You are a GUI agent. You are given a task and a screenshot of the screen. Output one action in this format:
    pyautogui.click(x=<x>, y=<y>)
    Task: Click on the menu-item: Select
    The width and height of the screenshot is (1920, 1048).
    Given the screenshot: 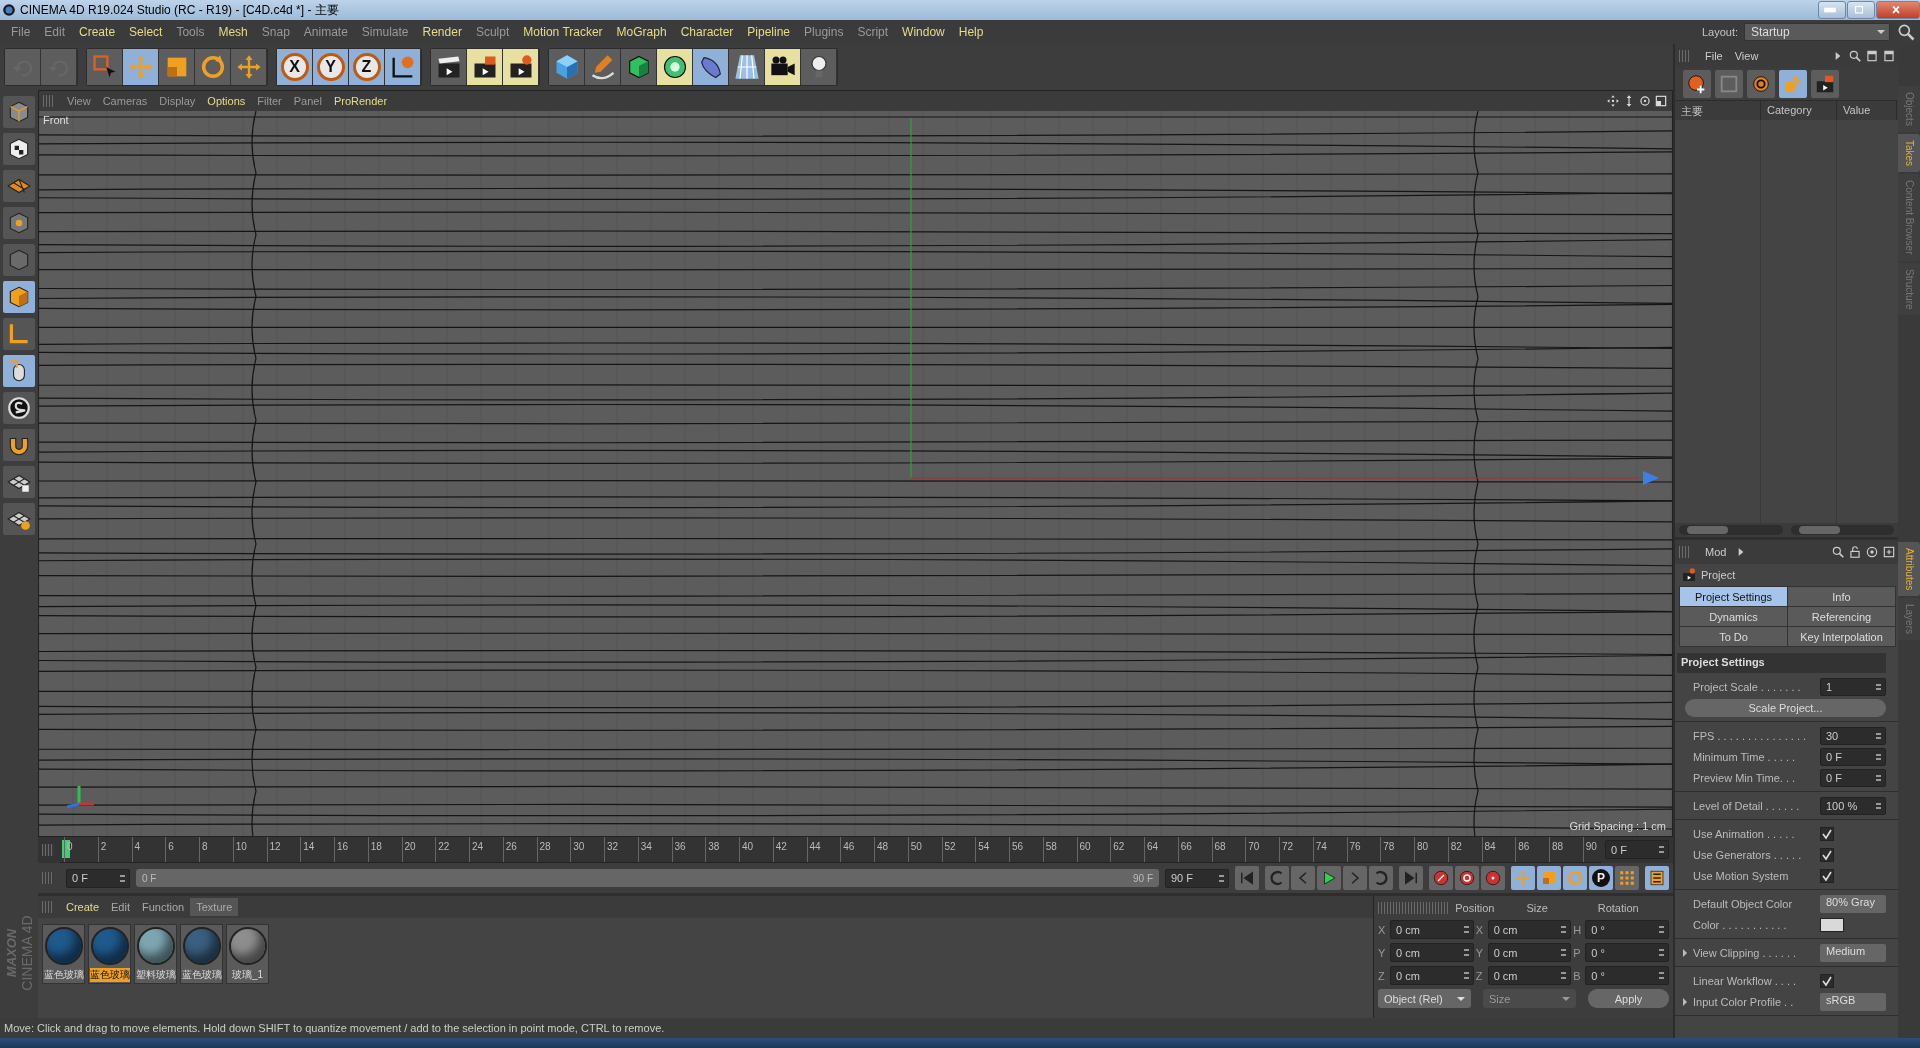 What is the action you would take?
    pyautogui.click(x=146, y=32)
    